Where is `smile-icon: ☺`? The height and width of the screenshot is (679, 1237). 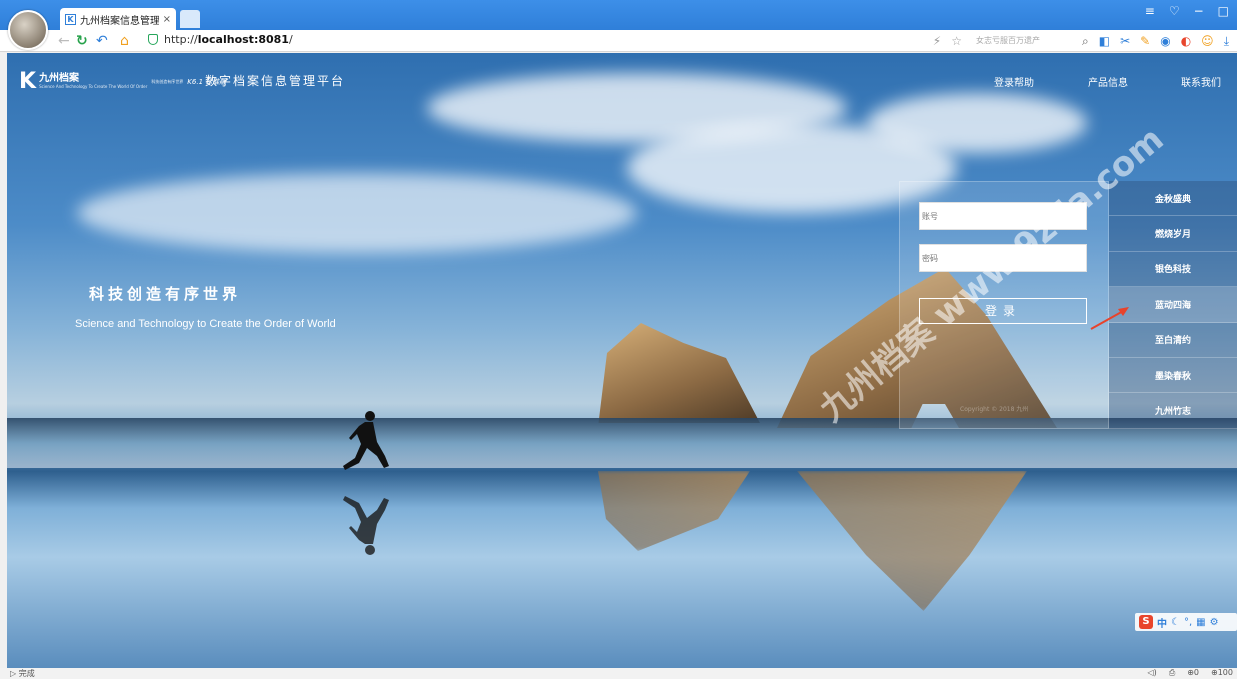
smile-icon: ☺ is located at coordinates (1207, 41).